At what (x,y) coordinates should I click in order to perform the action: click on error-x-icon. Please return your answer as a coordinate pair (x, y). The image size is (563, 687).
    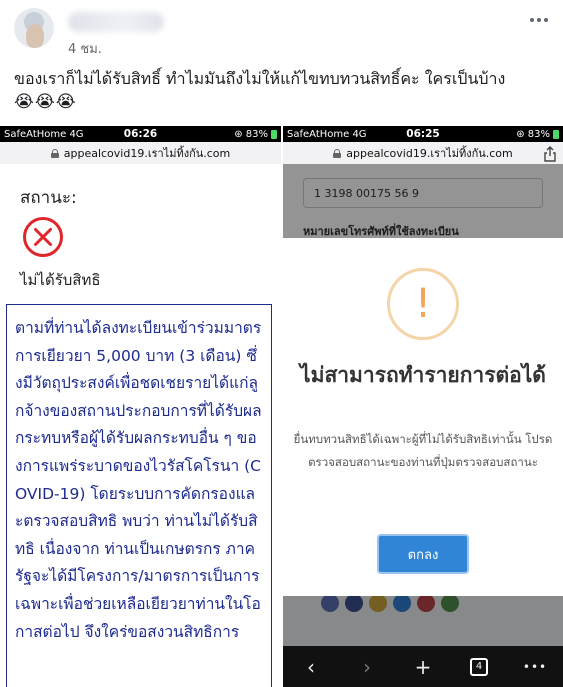
    Looking at the image, I should click on (43, 237).